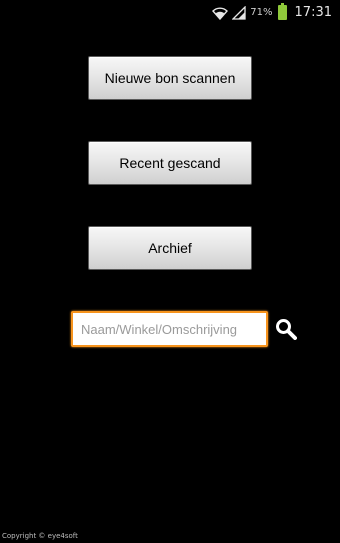  I want to click on clock: 17:31, so click(313, 12).